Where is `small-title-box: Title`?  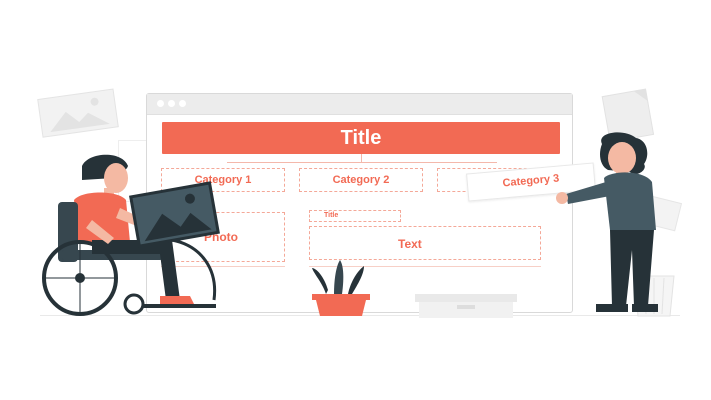
small-title-box: Title is located at coordinates (355, 216).